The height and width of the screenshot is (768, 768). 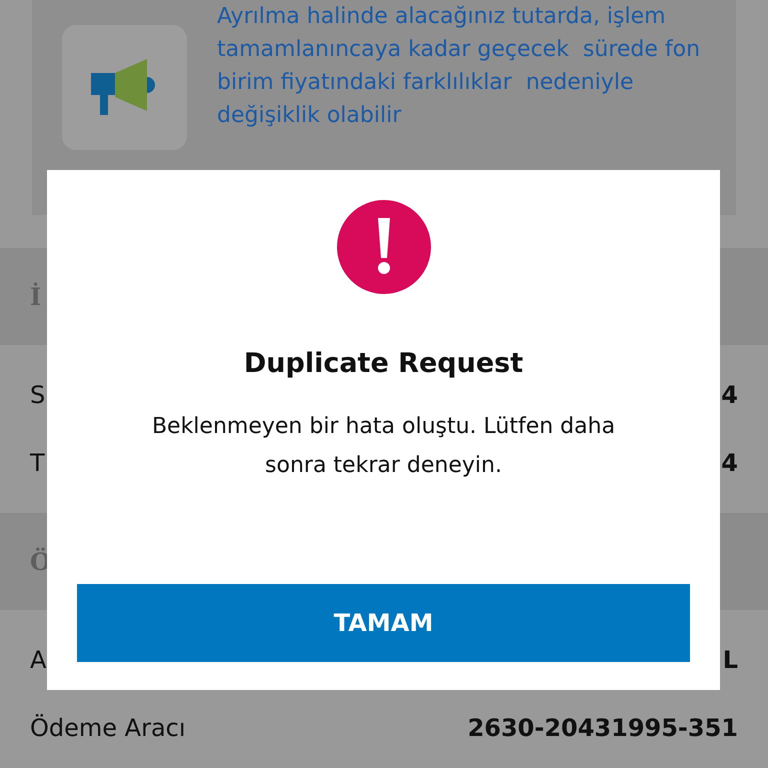 What do you see at coordinates (730, 660) in the screenshot?
I see `row-value: L` at bounding box center [730, 660].